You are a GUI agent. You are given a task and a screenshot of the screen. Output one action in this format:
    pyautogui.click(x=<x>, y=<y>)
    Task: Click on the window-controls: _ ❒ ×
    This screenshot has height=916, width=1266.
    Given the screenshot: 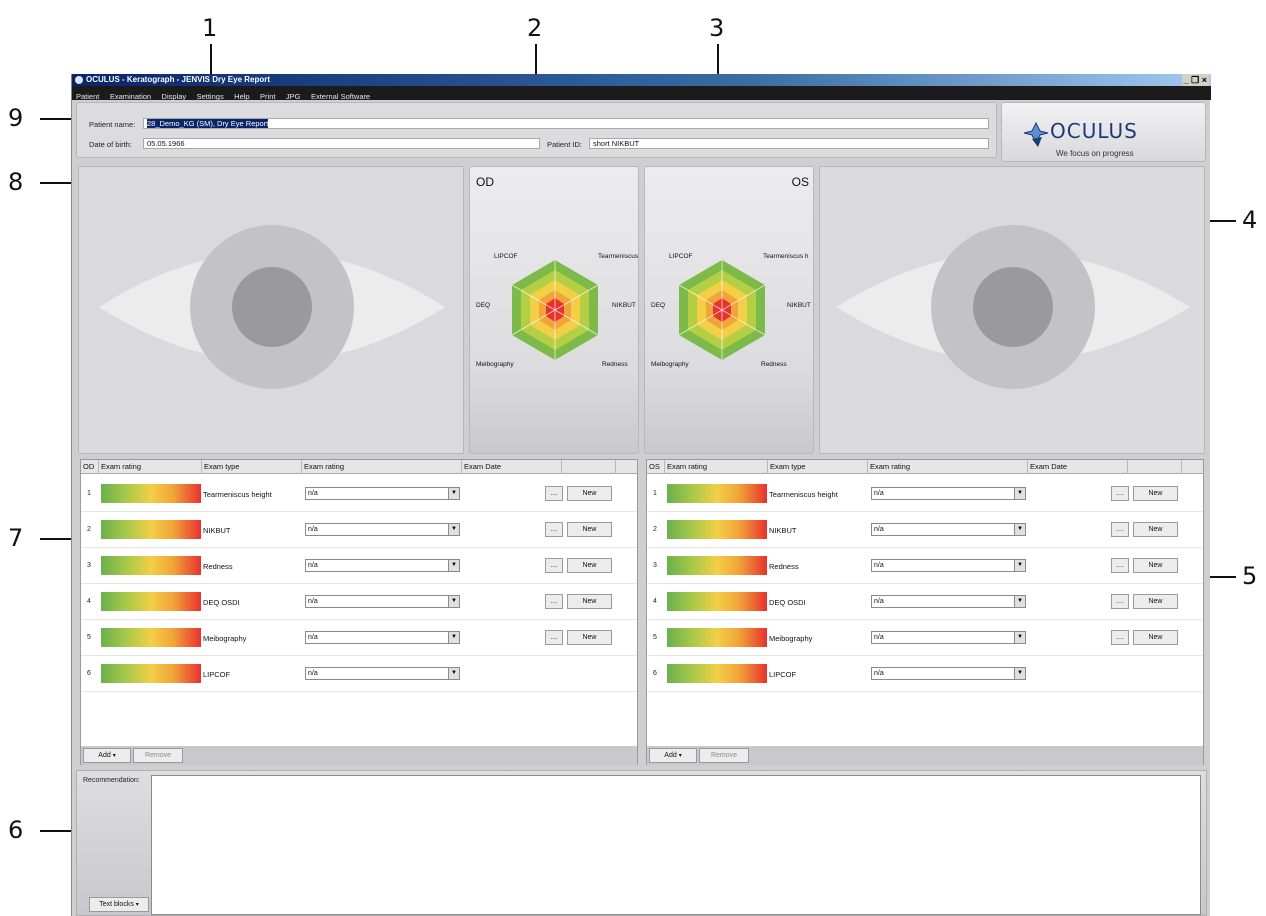 What is the action you would take?
    pyautogui.click(x=1195, y=80)
    